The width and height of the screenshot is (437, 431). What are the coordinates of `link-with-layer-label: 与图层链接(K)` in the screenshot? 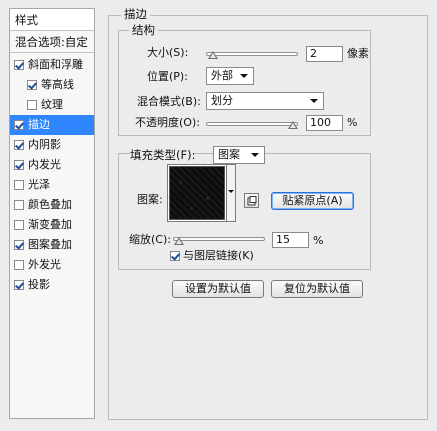 It's located at (218, 255).